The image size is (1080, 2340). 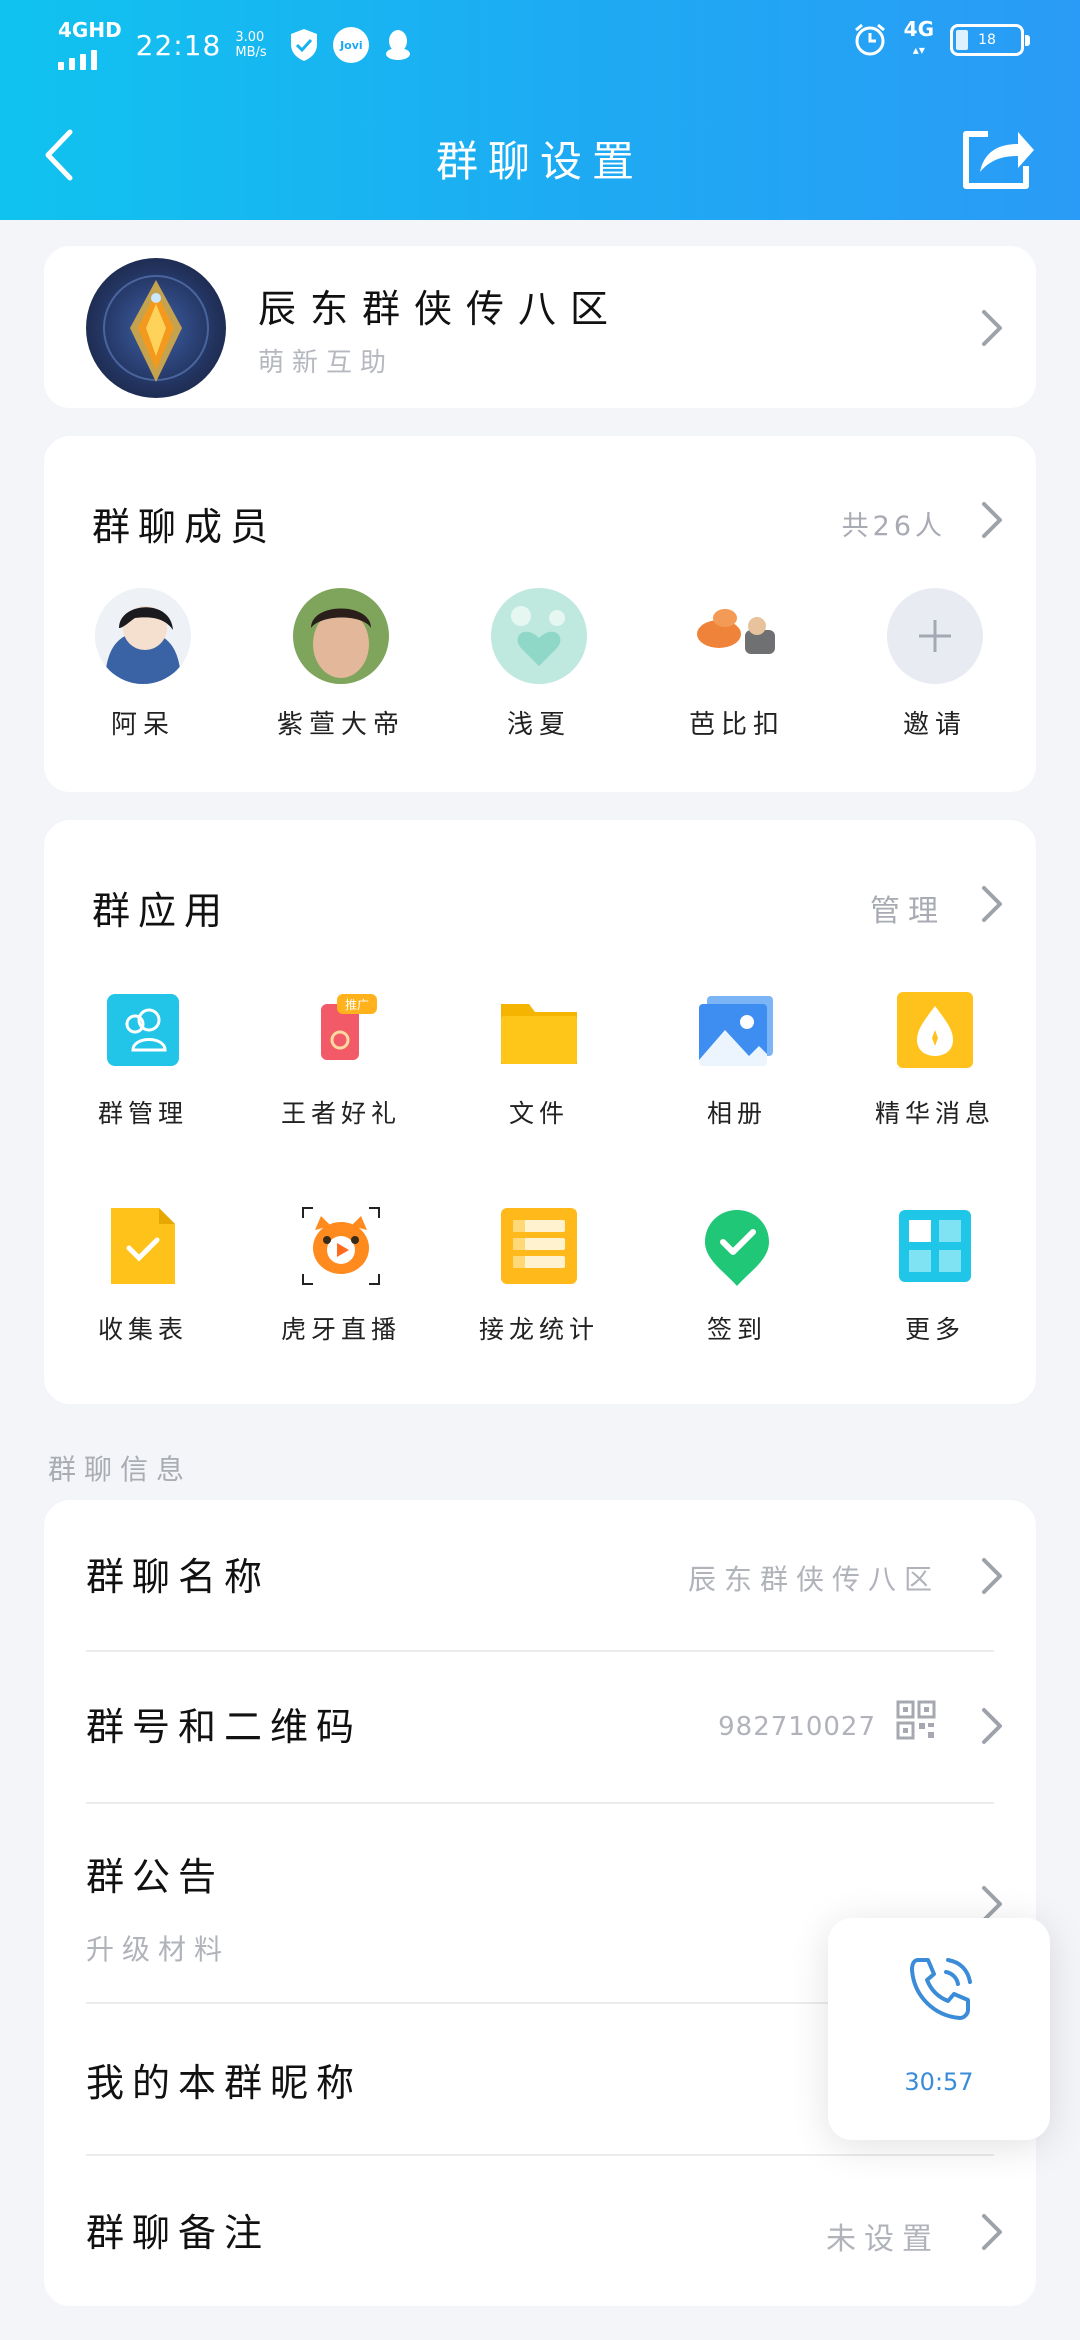 What do you see at coordinates (155, 1877) in the screenshot?
I see `group-notice-label: 群公告` at bounding box center [155, 1877].